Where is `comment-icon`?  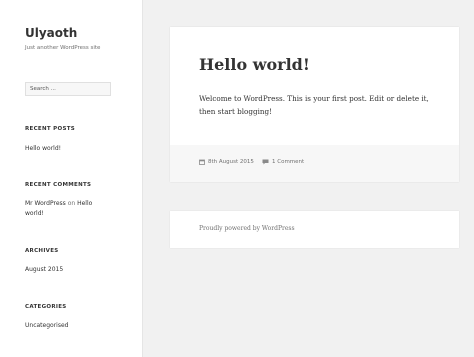
comment-icon is located at coordinates (265, 162).